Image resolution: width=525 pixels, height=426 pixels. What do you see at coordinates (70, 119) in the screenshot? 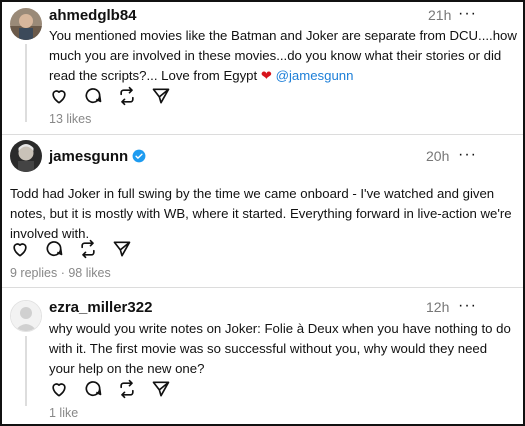
I see `post-stats: 13 likes` at bounding box center [70, 119].